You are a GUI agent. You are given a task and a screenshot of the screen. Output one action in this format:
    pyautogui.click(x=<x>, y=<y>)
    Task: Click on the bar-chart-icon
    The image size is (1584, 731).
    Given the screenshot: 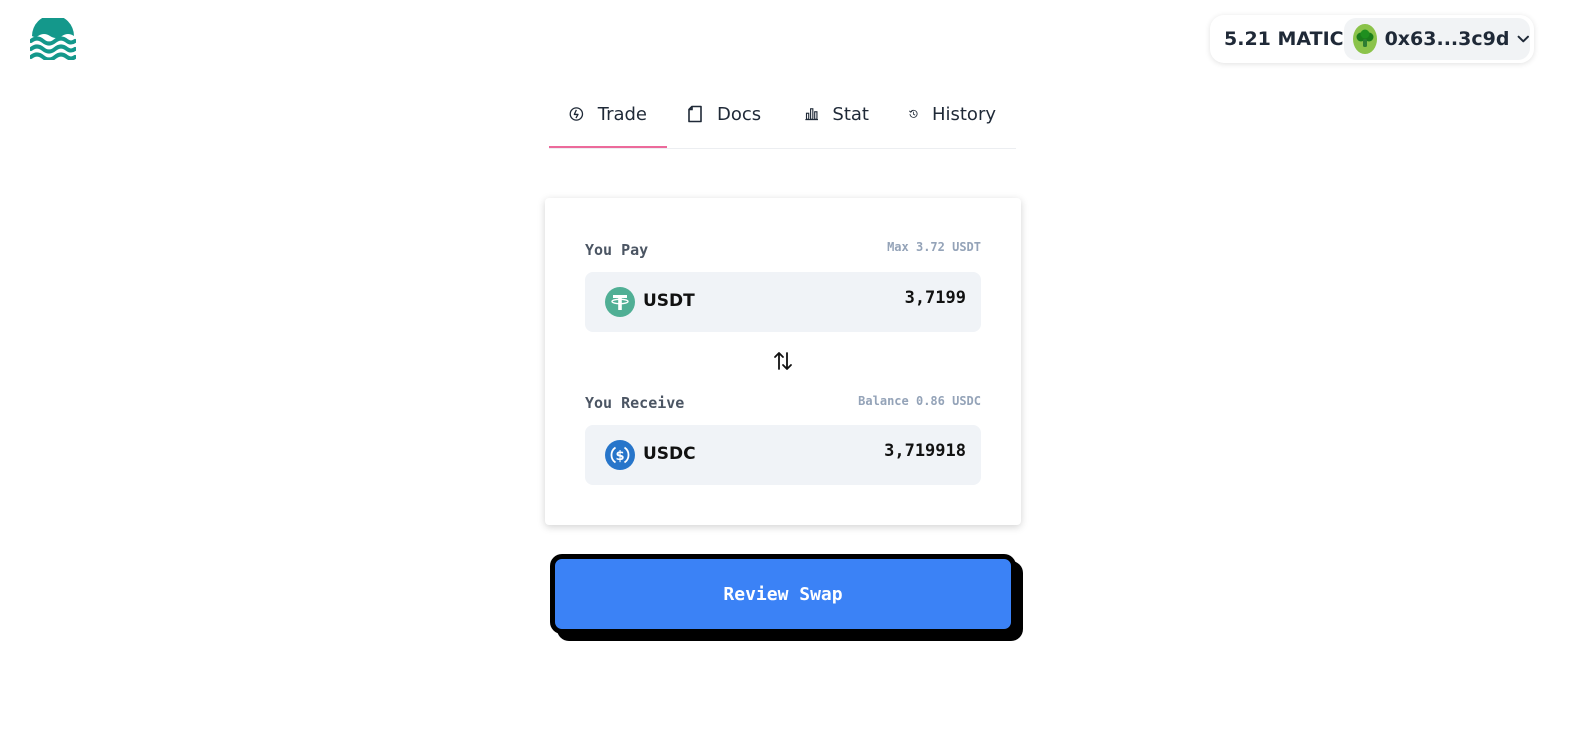 What is the action you would take?
    pyautogui.click(x=812, y=114)
    